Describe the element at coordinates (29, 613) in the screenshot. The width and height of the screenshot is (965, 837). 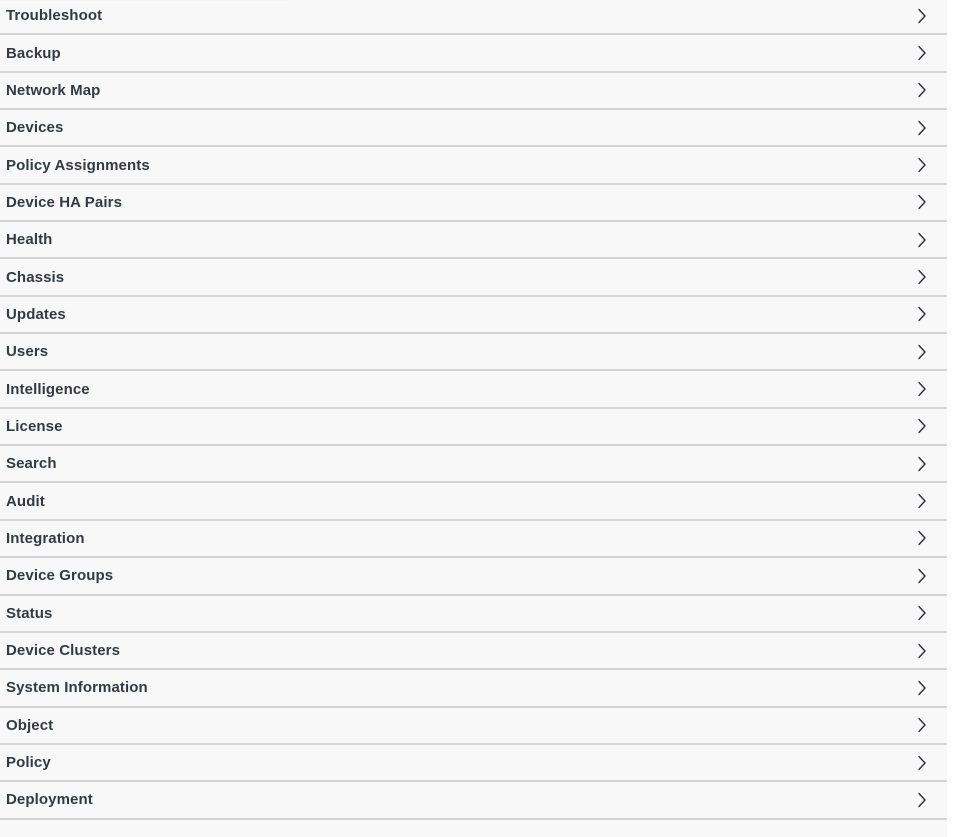
I see `resource-row-label: Status` at that location.